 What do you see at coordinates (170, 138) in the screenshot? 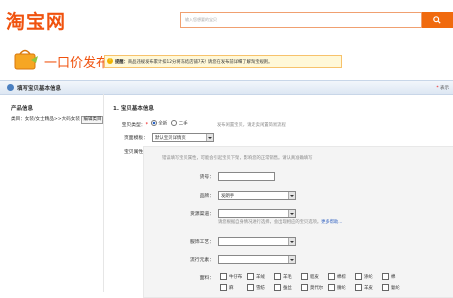
I see `template-value: 默认宝贝详情页` at bounding box center [170, 138].